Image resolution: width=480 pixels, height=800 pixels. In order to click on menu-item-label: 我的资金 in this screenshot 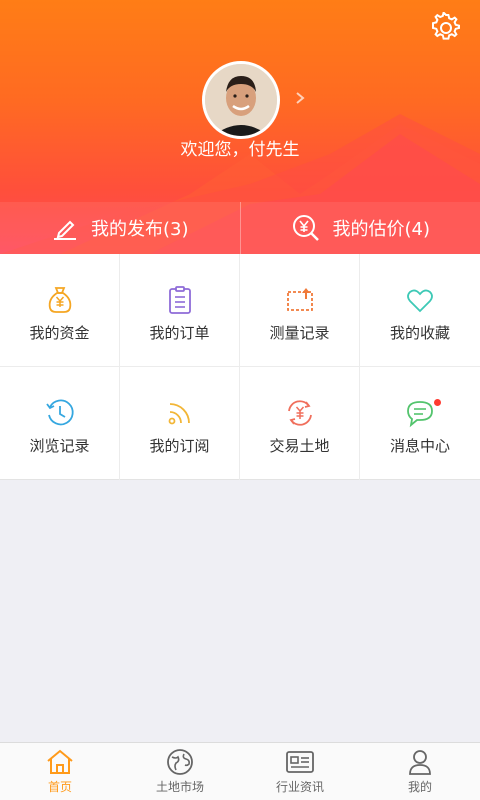, I will do `click(59, 333)`.